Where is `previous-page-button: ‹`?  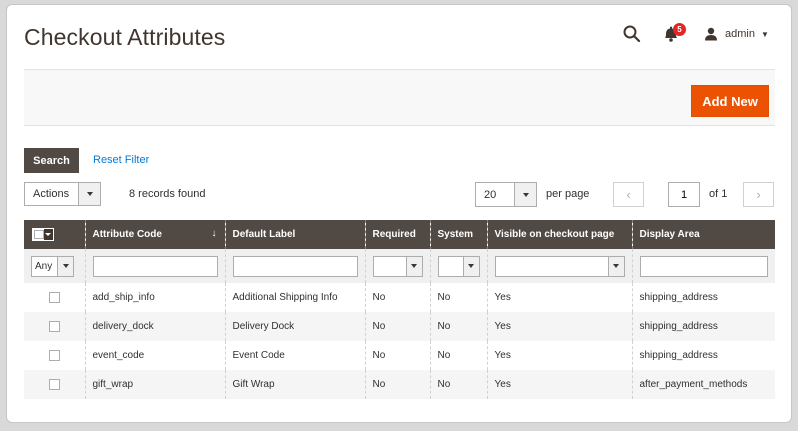
previous-page-button: ‹ is located at coordinates (628, 194).